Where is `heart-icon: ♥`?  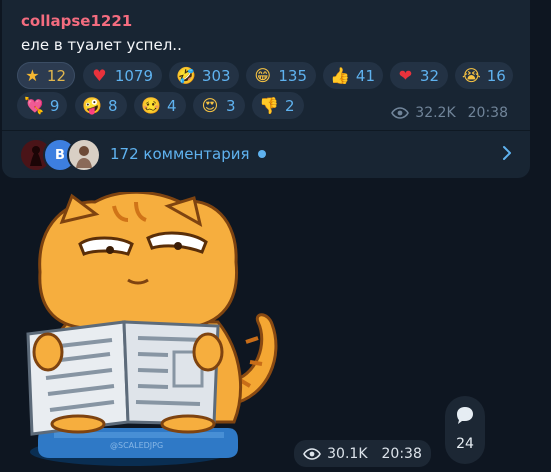 heart-icon: ♥ is located at coordinates (99, 75).